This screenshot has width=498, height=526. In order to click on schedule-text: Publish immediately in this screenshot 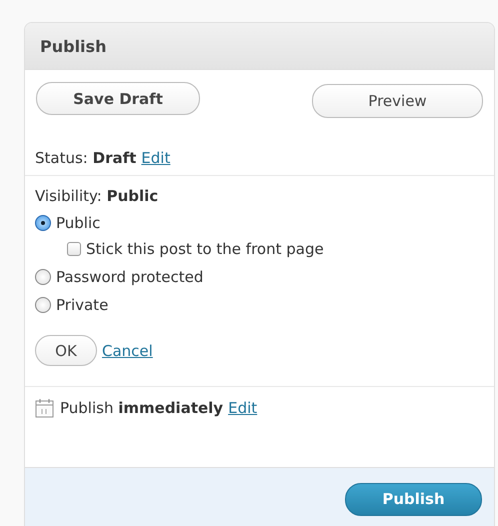, I will do `click(142, 408)`.